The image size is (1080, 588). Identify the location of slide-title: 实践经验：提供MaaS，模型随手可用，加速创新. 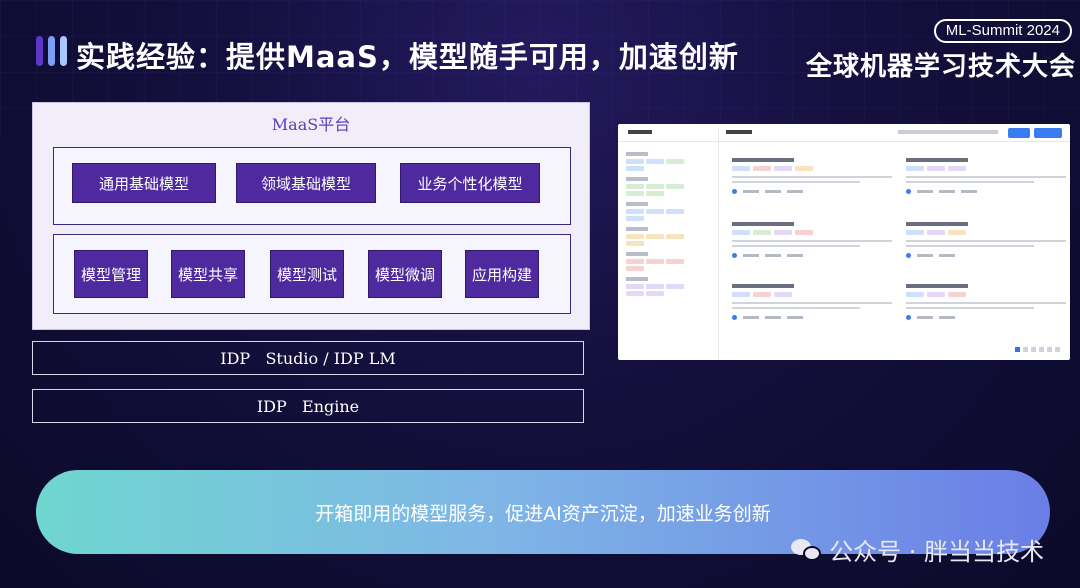
(407, 57).